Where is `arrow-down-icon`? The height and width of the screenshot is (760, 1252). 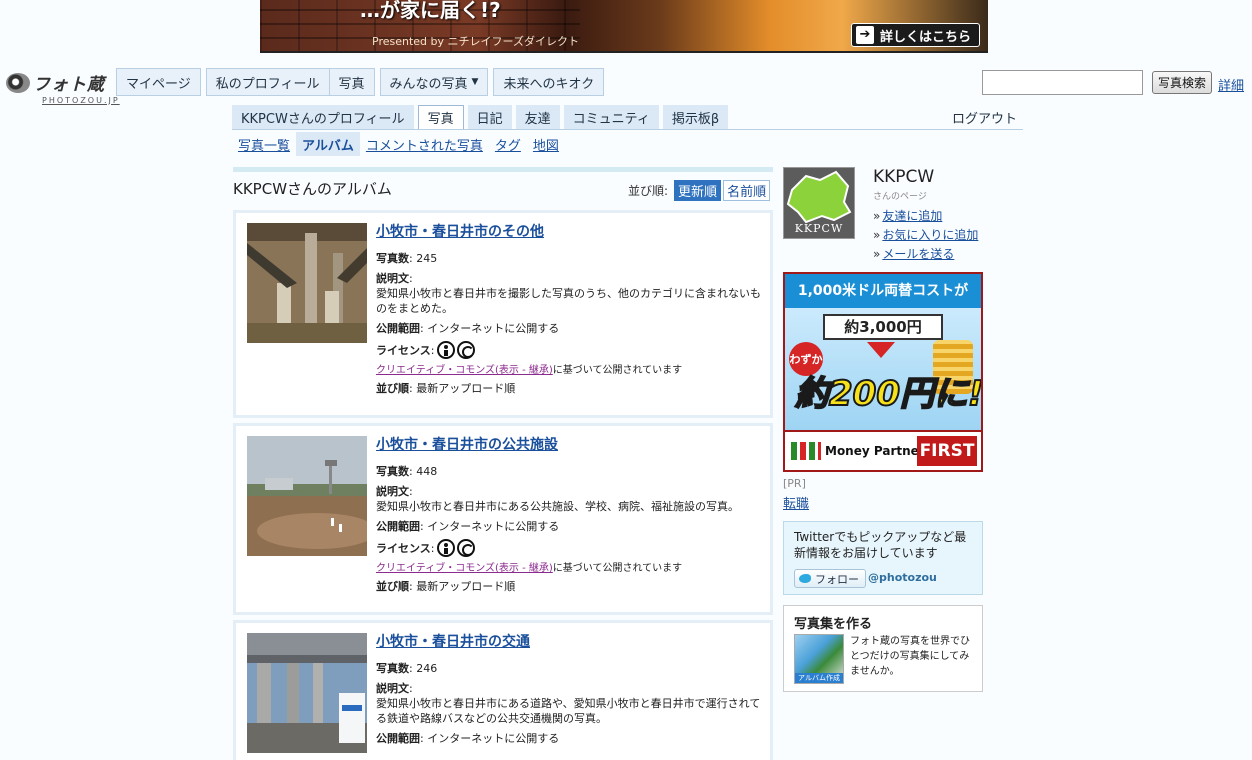
arrow-down-icon is located at coordinates (881, 350).